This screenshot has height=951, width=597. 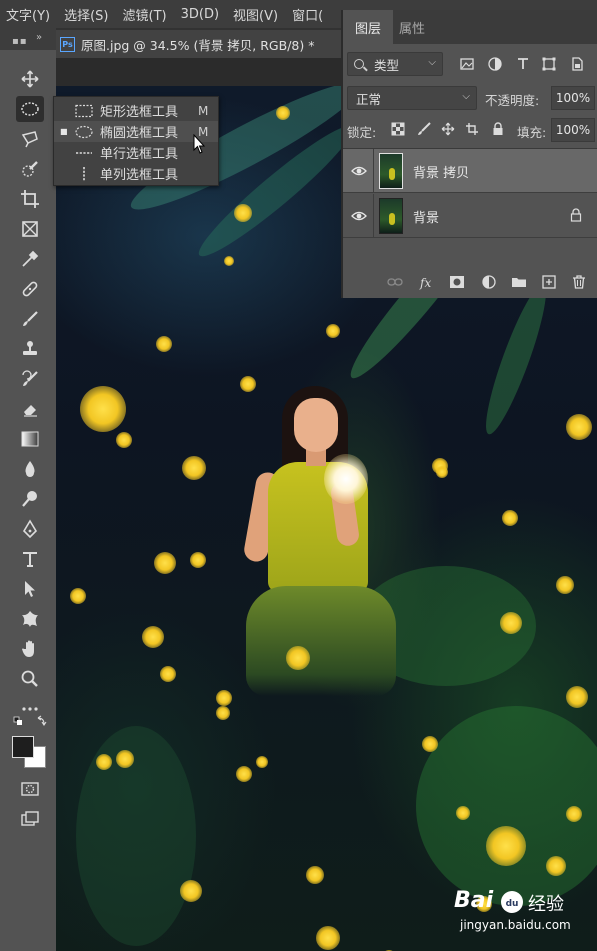 What do you see at coordinates (203, 110) in the screenshot?
I see `shortcut-key: M` at bounding box center [203, 110].